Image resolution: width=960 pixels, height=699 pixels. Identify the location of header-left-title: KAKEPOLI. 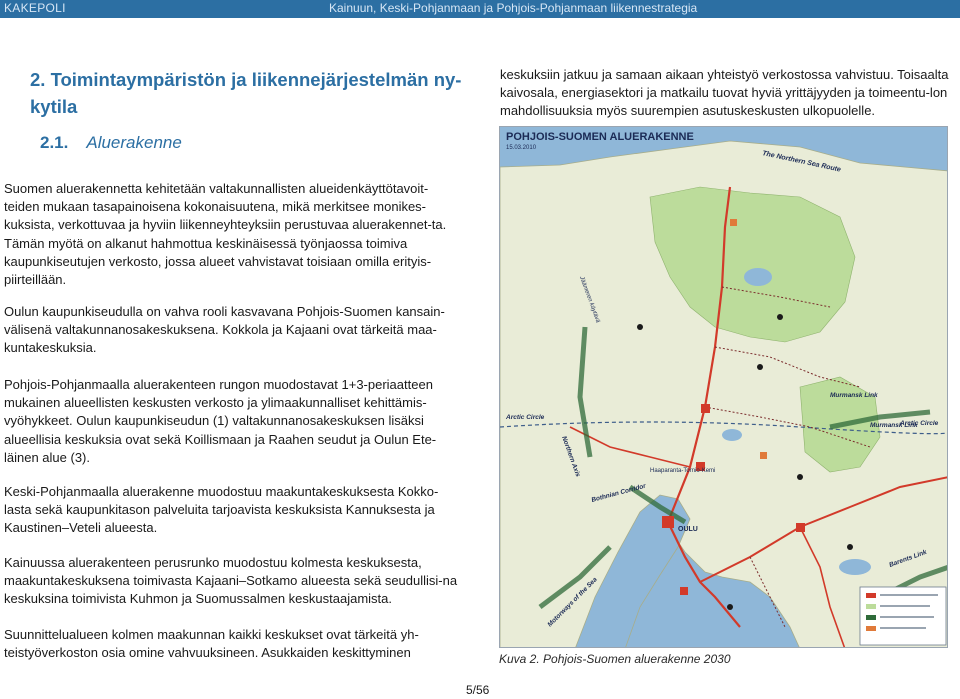
(35, 8).